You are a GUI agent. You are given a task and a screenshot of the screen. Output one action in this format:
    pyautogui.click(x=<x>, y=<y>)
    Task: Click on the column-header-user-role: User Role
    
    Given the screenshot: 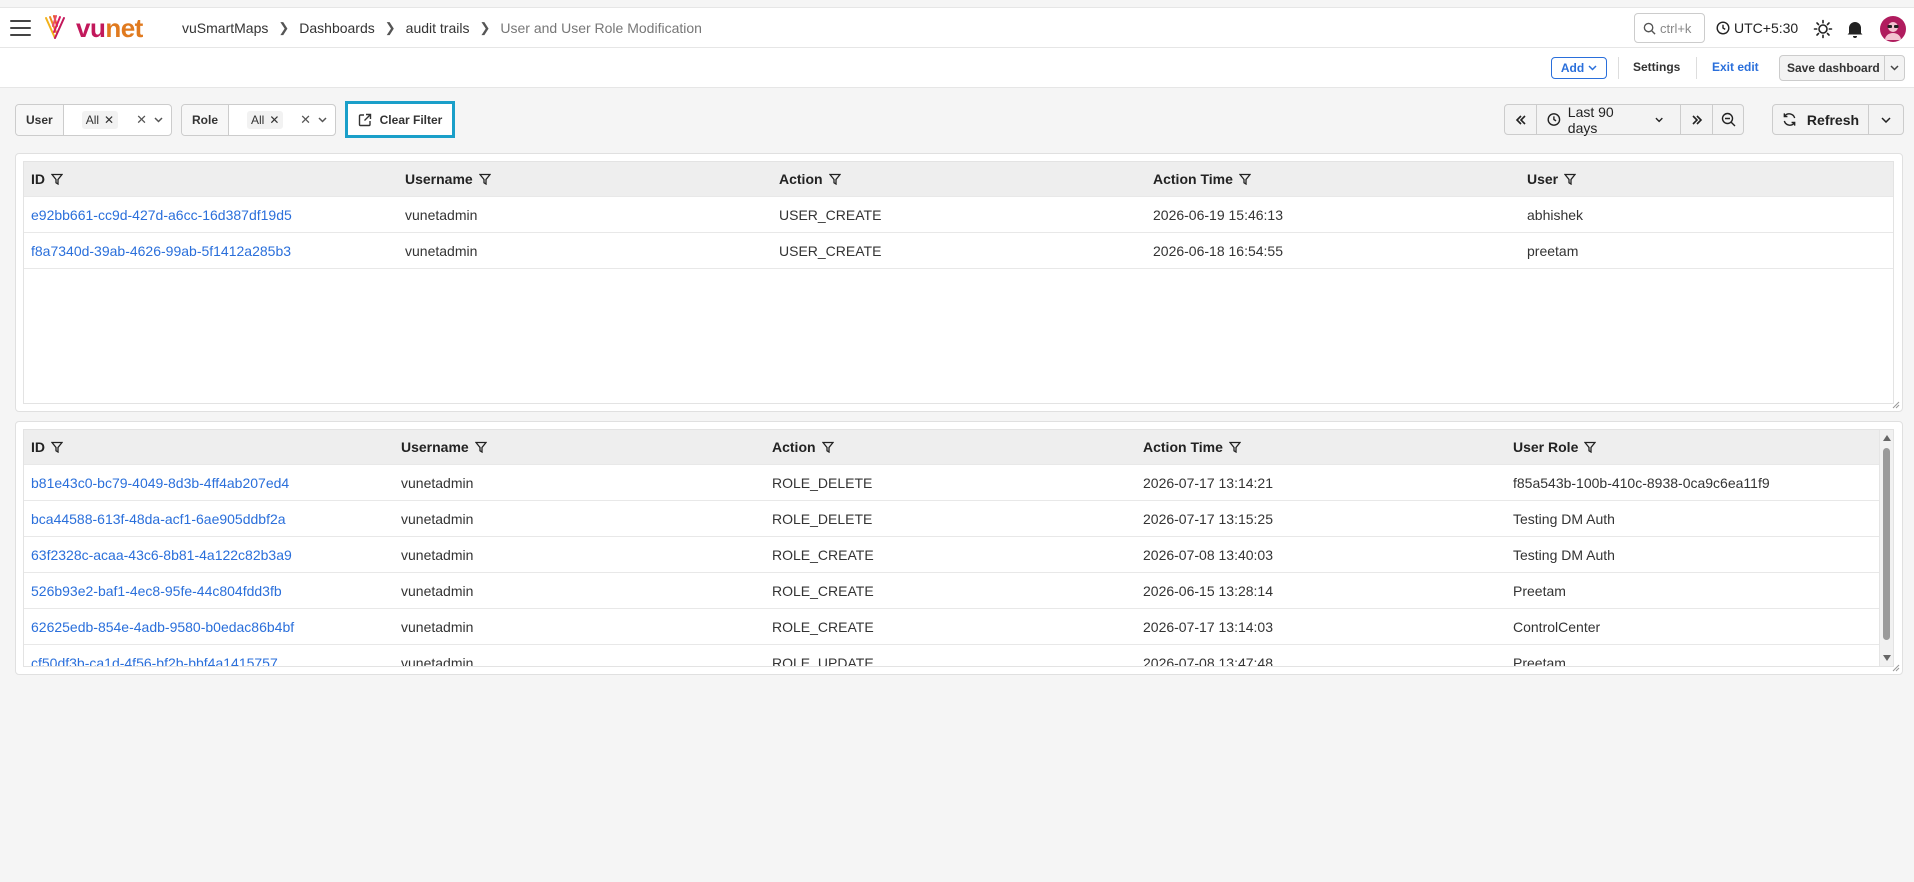 What is the action you would take?
    pyautogui.click(x=1691, y=447)
    